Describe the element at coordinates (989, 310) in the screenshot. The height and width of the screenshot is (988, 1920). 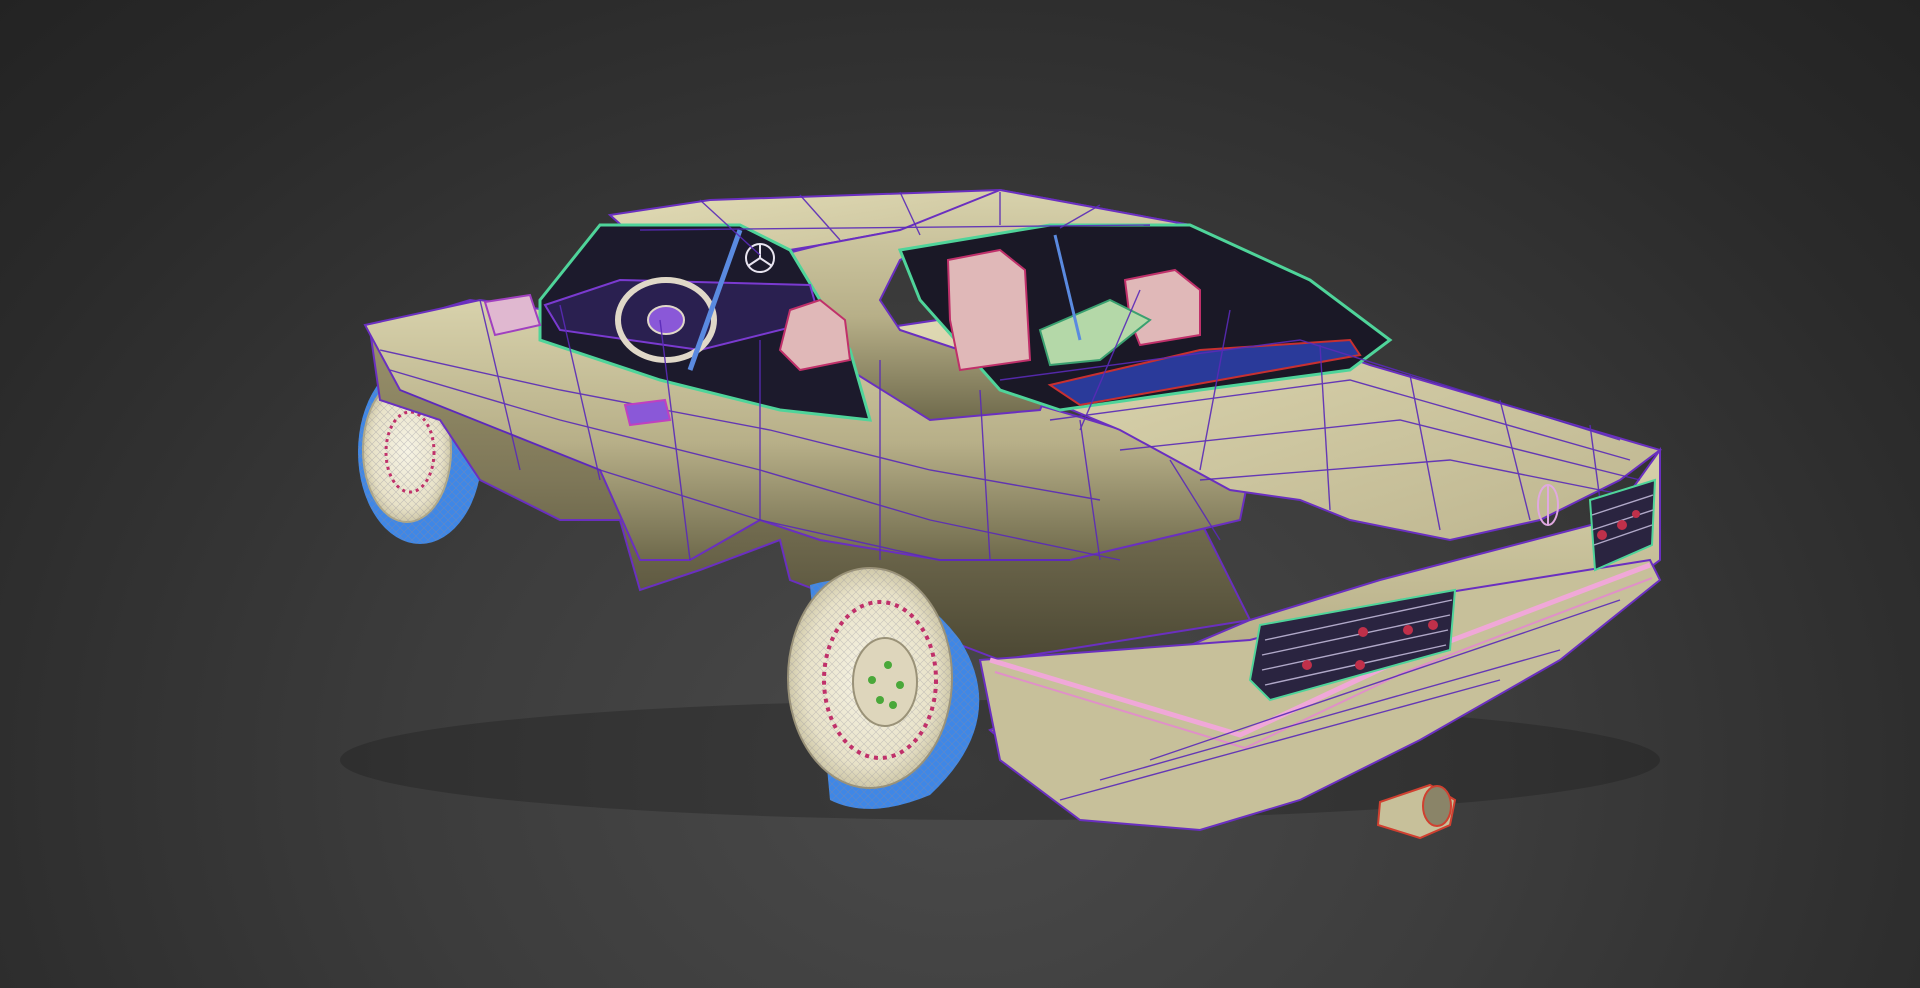
I see `rear-seat-left` at that location.